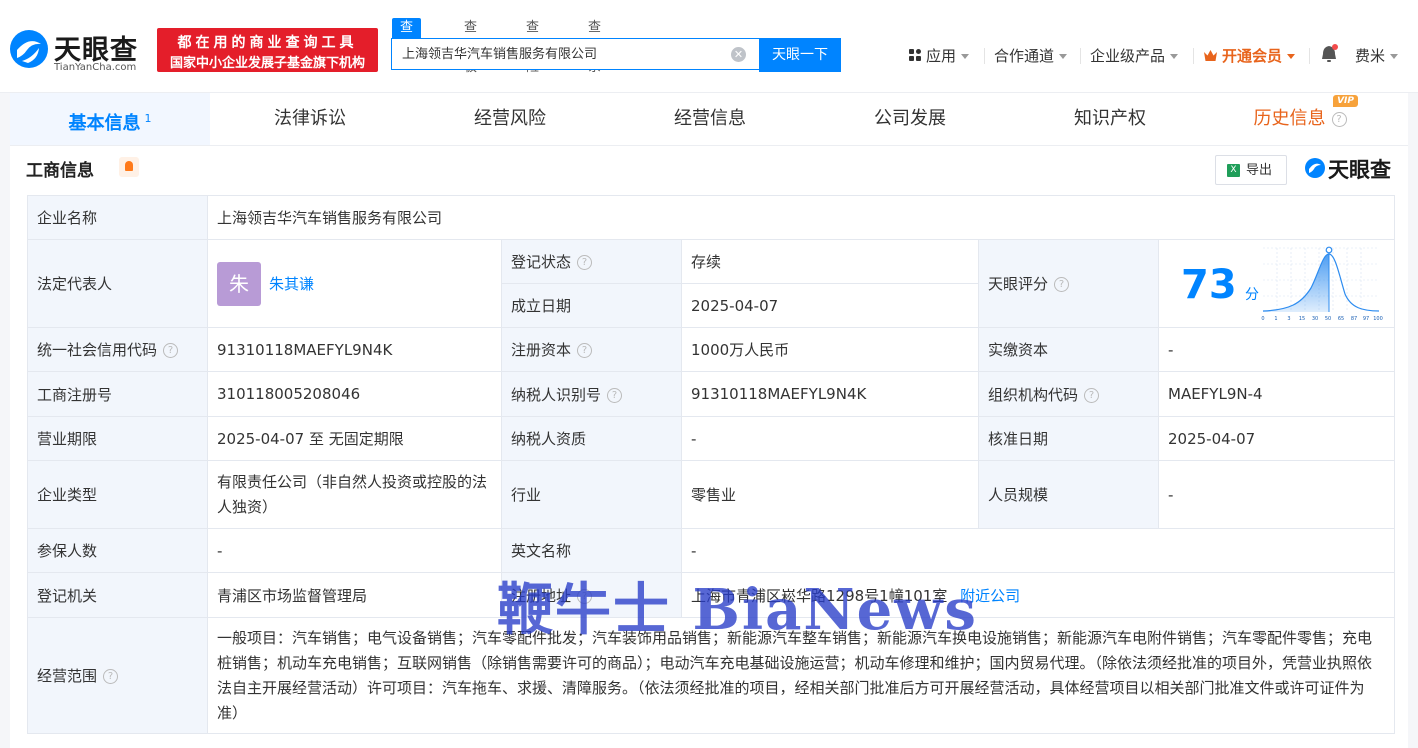 The height and width of the screenshot is (748, 1418). Describe the element at coordinates (1252, 295) in the screenshot. I see `score-unit: 分` at that location.